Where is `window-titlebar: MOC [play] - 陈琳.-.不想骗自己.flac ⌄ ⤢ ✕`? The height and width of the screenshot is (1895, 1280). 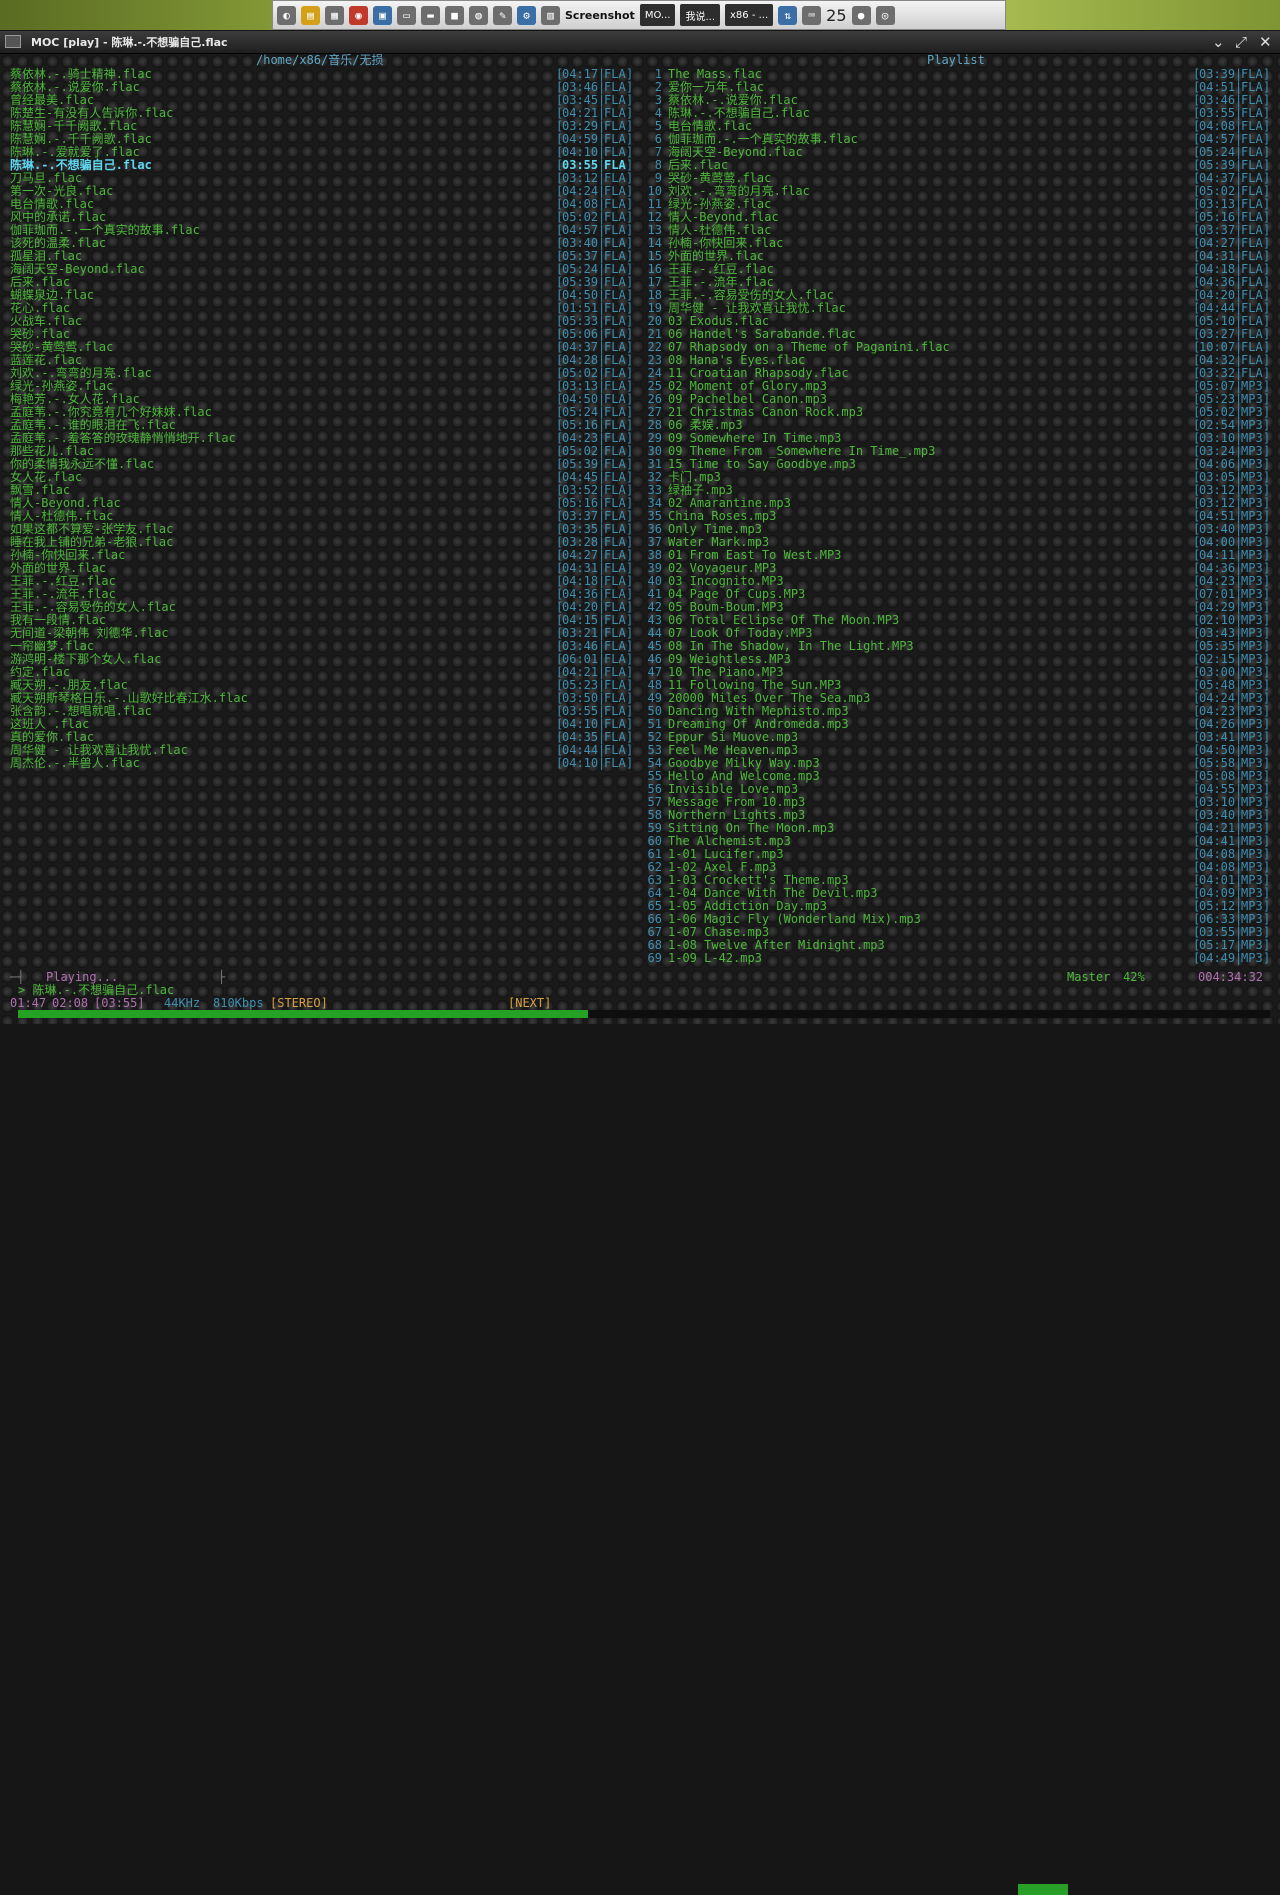 window-titlebar: MOC [play] - 陈琳.-.不想骗自己.flac ⌄ ⤢ ✕ is located at coordinates (640, 42).